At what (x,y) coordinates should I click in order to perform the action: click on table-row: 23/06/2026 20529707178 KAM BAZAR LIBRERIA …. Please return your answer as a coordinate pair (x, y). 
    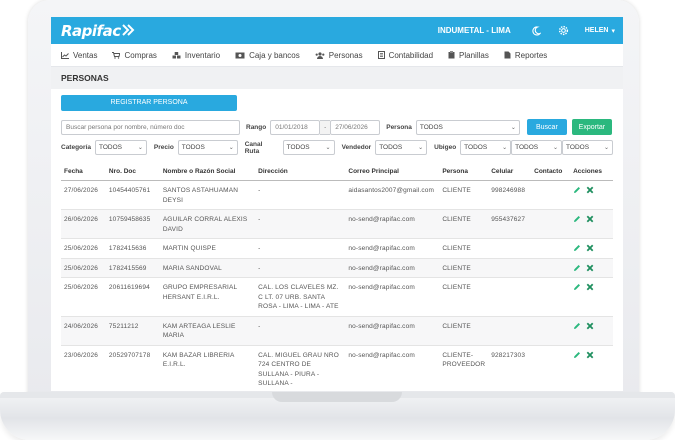
    Looking at the image, I should click on (337, 368).